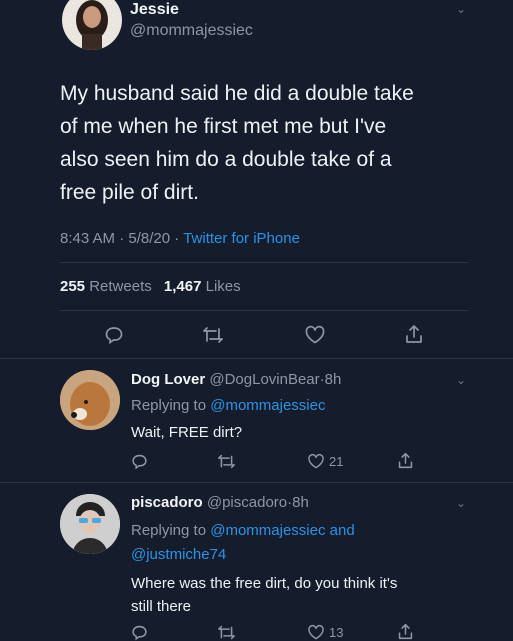  I want to click on tweet-text-line: free pile of dirt., so click(129, 192).